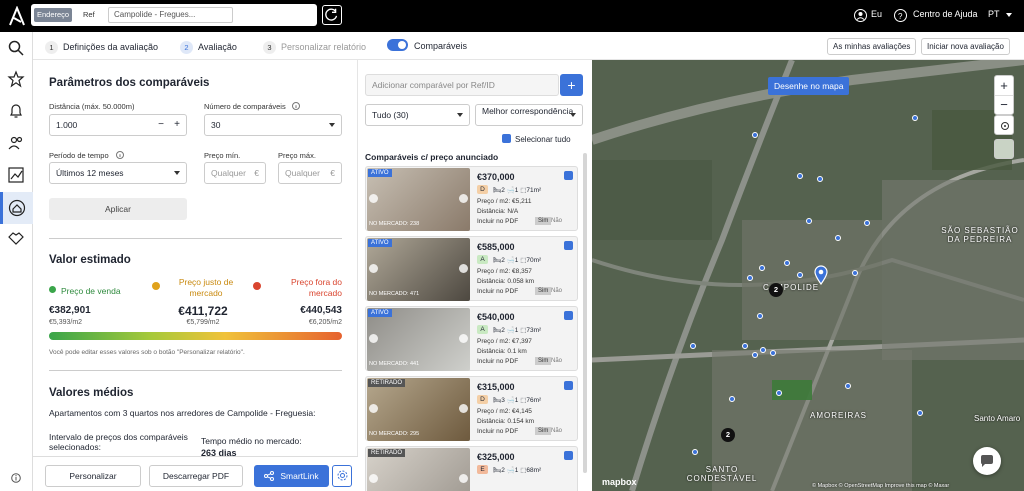  What do you see at coordinates (506, 138) in the screenshot?
I see `select-all-checkbox` at bounding box center [506, 138].